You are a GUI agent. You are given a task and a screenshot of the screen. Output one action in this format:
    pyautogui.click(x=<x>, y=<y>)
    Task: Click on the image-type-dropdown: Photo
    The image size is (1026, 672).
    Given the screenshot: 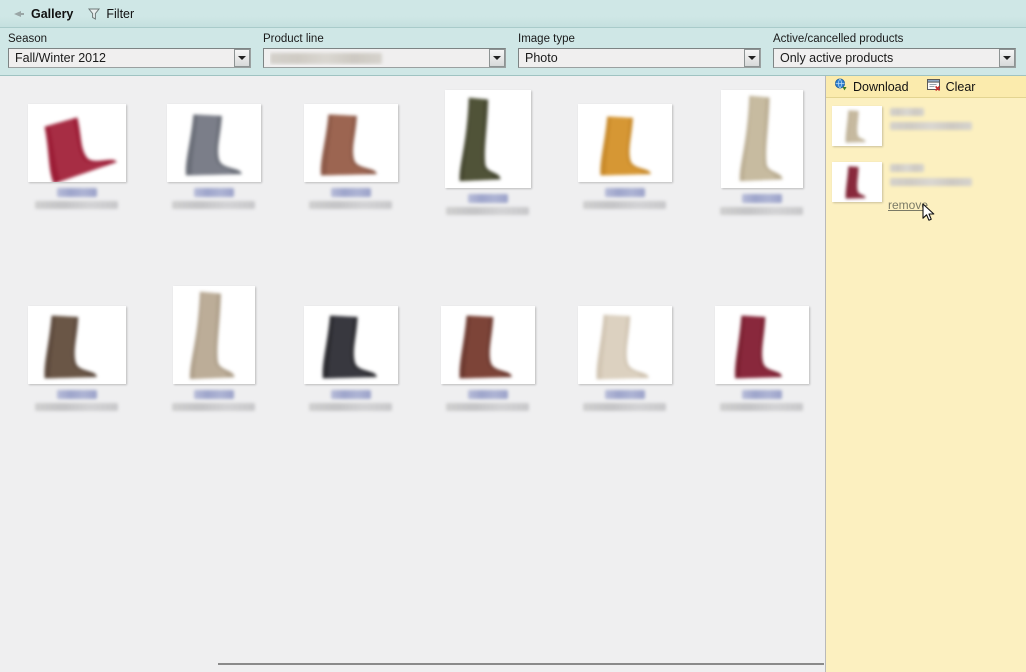 What is the action you would take?
    pyautogui.click(x=639, y=58)
    